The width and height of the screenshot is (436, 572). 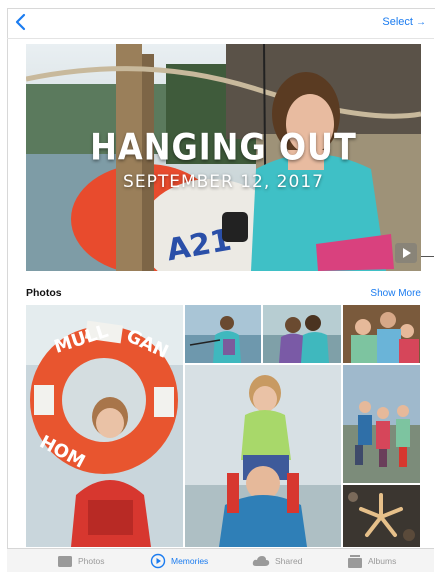 What do you see at coordinates (91, 561) in the screenshot?
I see `tab-label: Photos` at bounding box center [91, 561].